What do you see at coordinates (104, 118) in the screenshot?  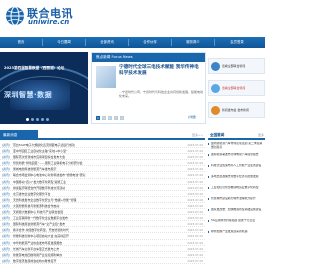 I see `focus-page-button: 2` at bounding box center [104, 118].